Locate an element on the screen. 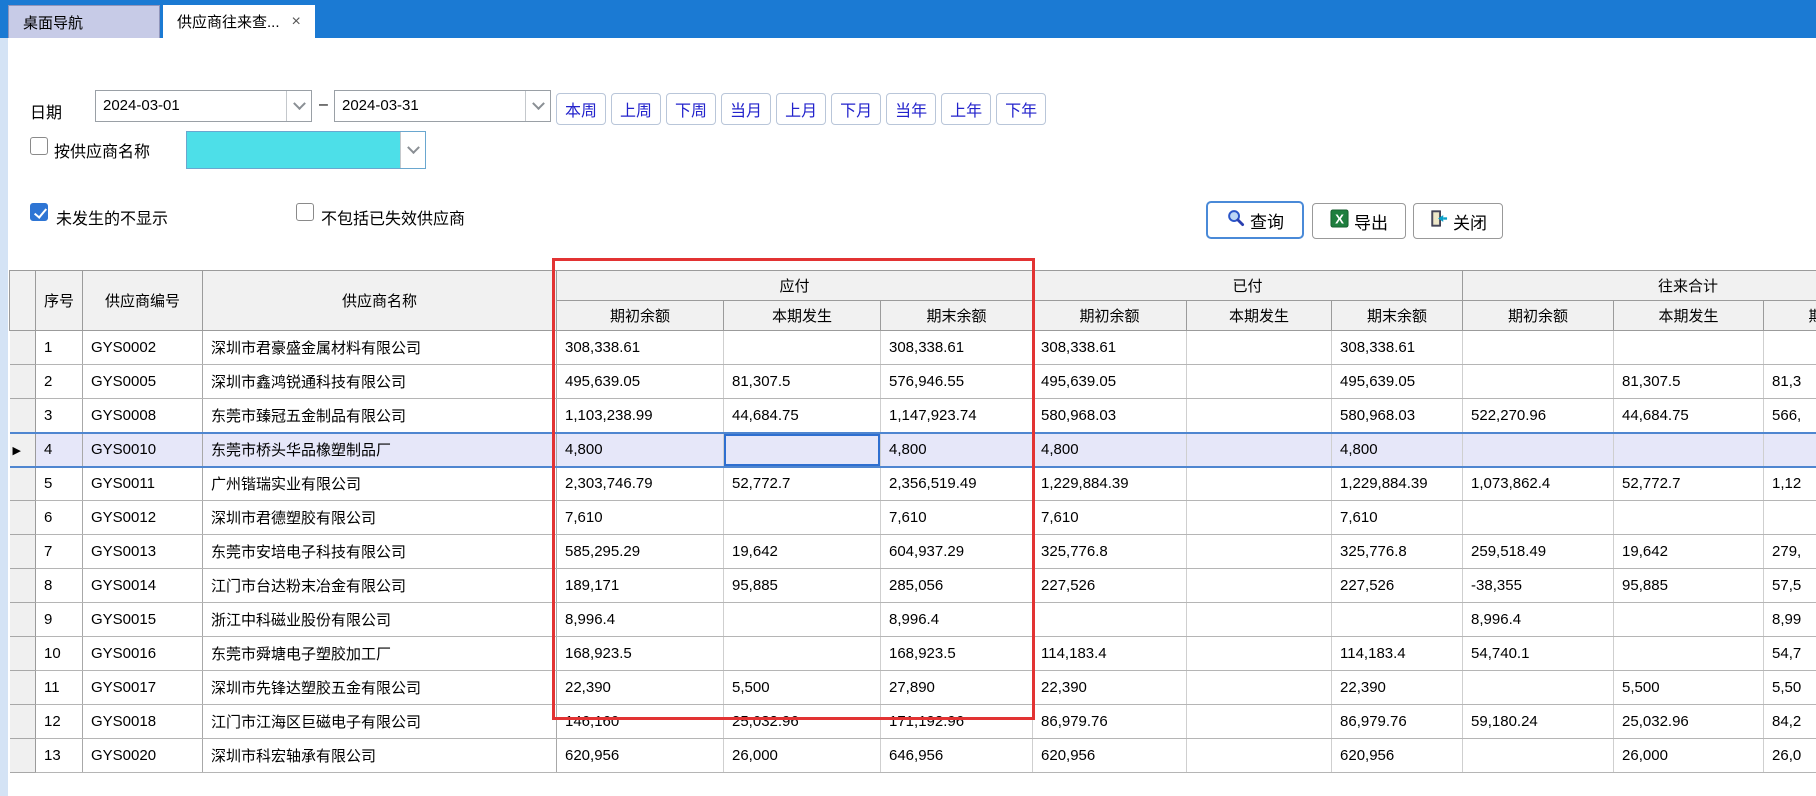 Image resolution: width=1816 pixels, height=796 pixels. sub-header-2-1: 本期发生 is located at coordinates (1689, 315).